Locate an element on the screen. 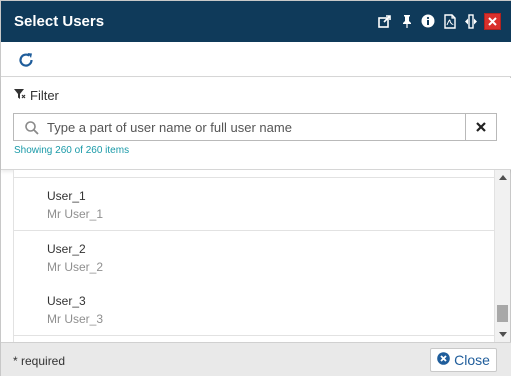 This screenshot has width=511, height=376. refresh-icon is located at coordinates (26, 60).